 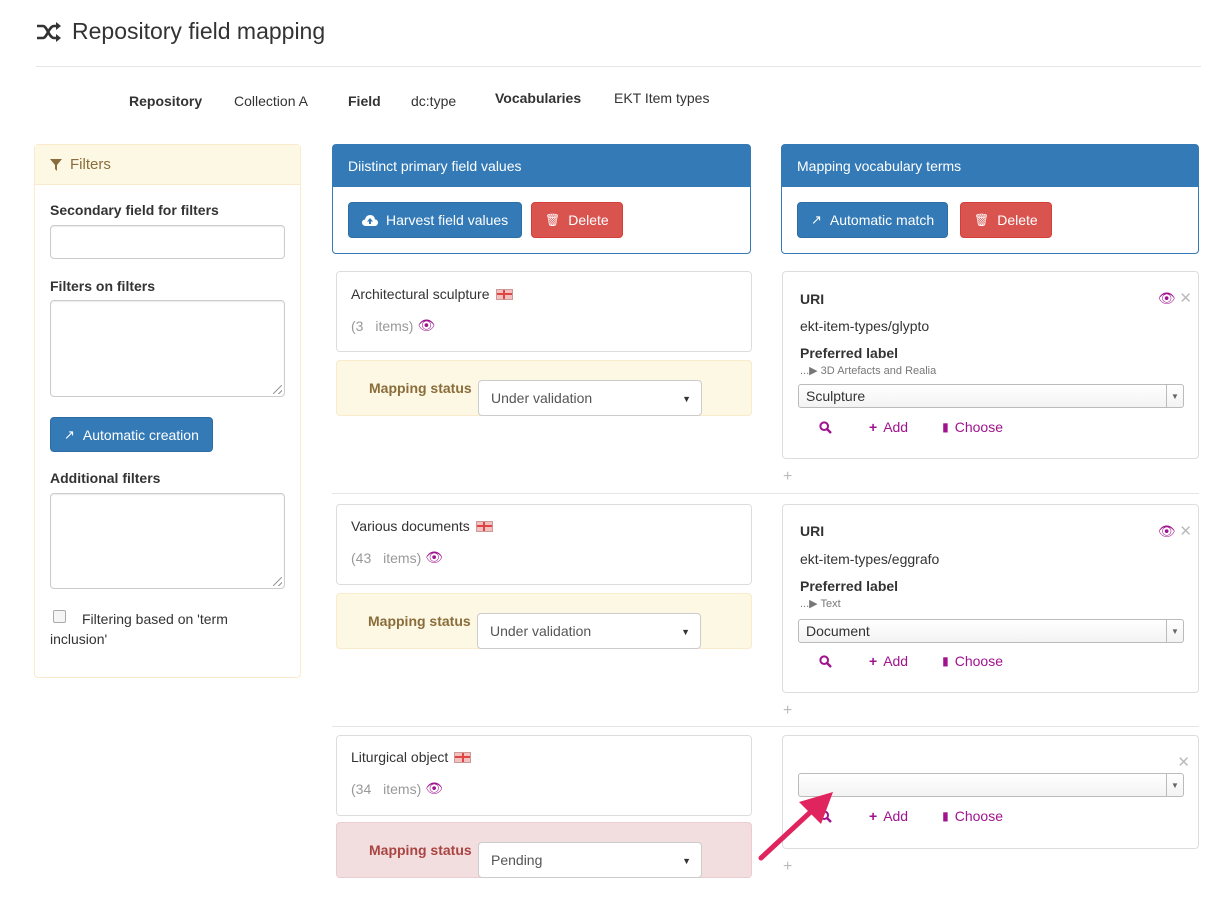 What do you see at coordinates (180, 31) in the screenshot?
I see `page-title: Repository field mapping` at bounding box center [180, 31].